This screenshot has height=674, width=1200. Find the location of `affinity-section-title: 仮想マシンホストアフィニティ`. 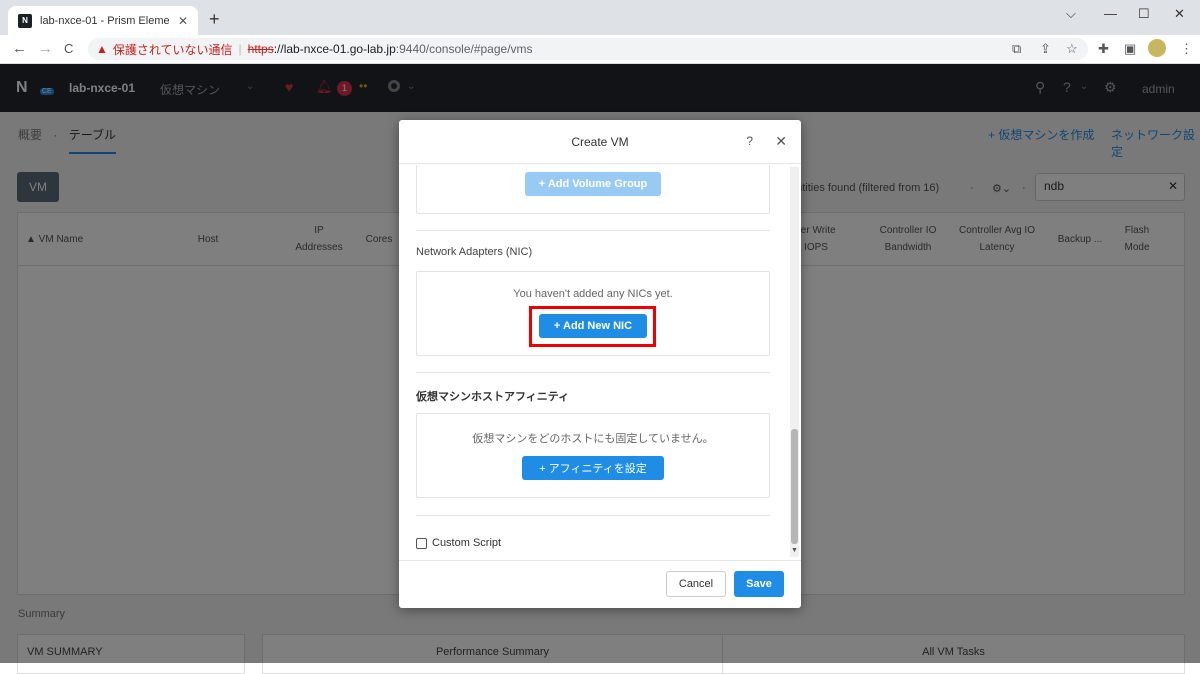

affinity-section-title: 仮想マシンホストアフィニティ is located at coordinates (493, 397).